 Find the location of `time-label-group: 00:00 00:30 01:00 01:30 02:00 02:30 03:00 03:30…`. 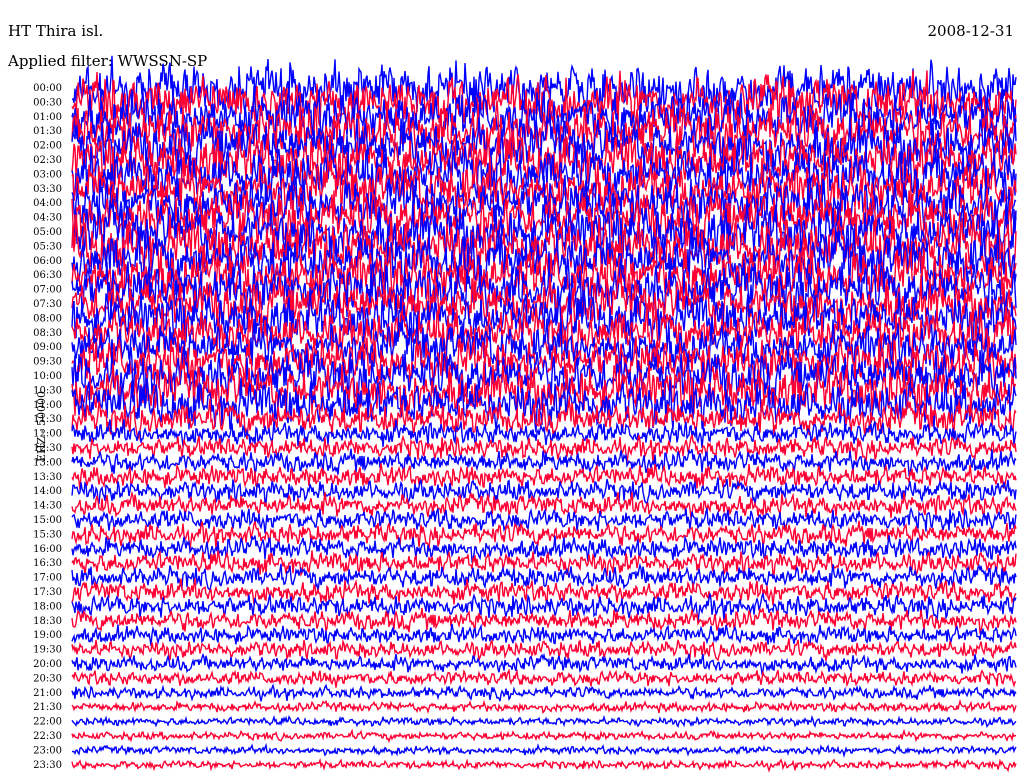

time-label-group: 00:00 00:30 01:00 01:30 02:00 02:30 03:00 03:30… is located at coordinates (47, 427).